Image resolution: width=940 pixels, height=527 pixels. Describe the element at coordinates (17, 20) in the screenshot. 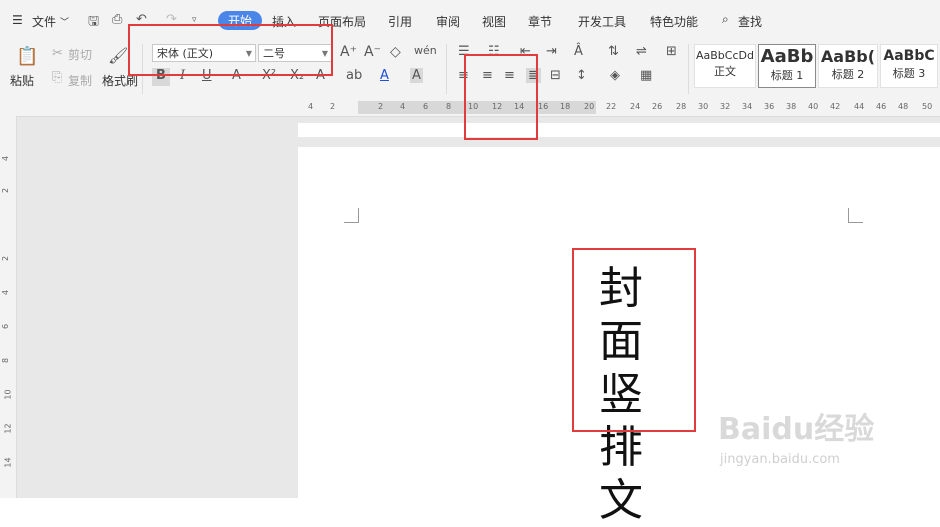

I see `menu-icon: ☰` at that location.